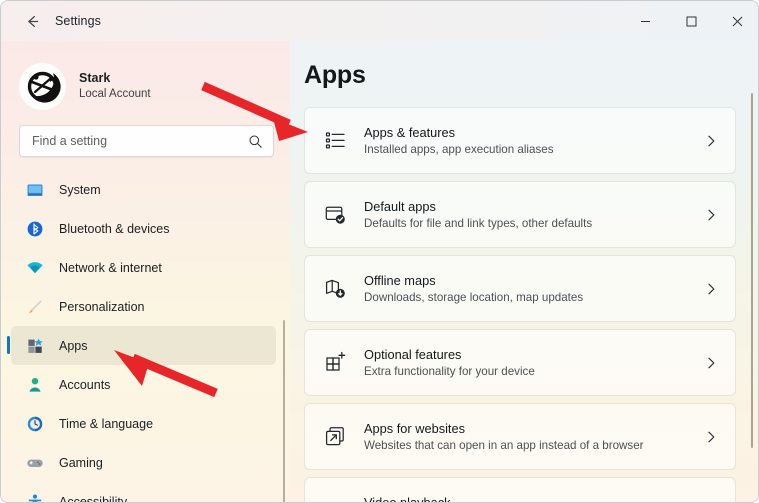 This screenshot has width=759, height=503. I want to click on profile-text: Stark Local Account, so click(115, 86).